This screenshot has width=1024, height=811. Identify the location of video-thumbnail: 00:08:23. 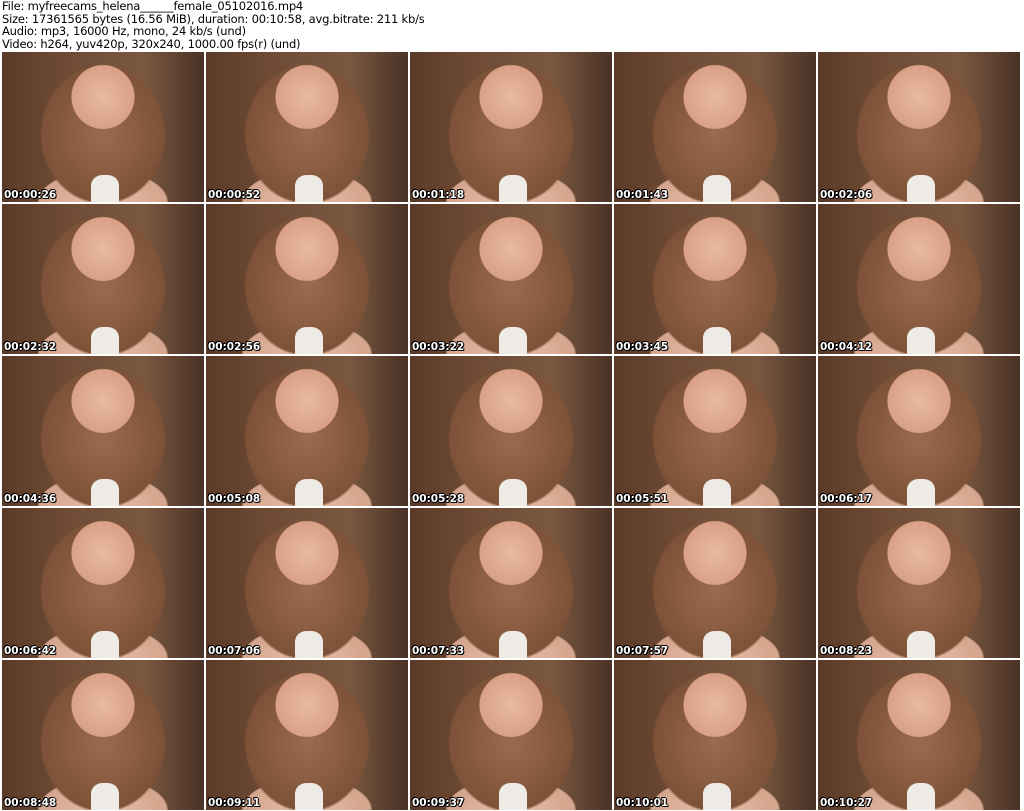
(919, 583).